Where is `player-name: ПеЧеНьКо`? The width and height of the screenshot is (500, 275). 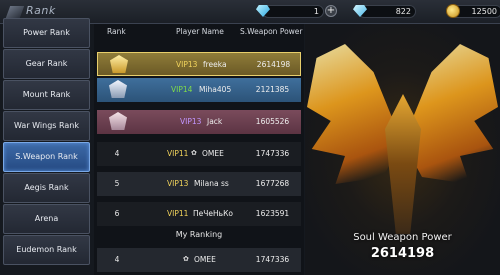
player-name: ПеЧеНьКо is located at coordinates (213, 213).